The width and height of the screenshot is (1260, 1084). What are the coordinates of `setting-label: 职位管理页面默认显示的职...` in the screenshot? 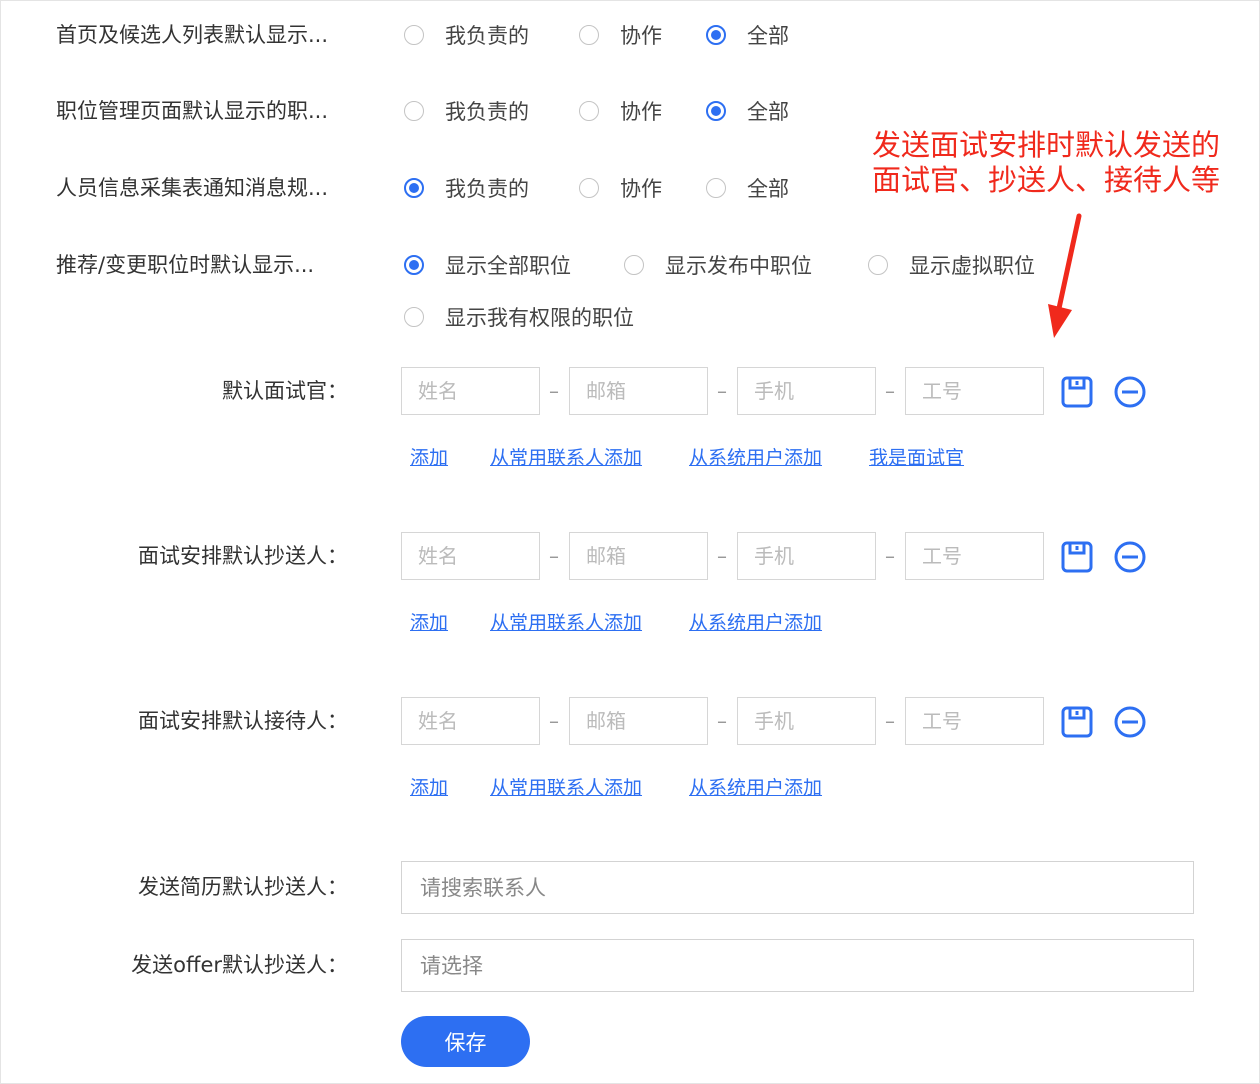 It's located at (192, 111).